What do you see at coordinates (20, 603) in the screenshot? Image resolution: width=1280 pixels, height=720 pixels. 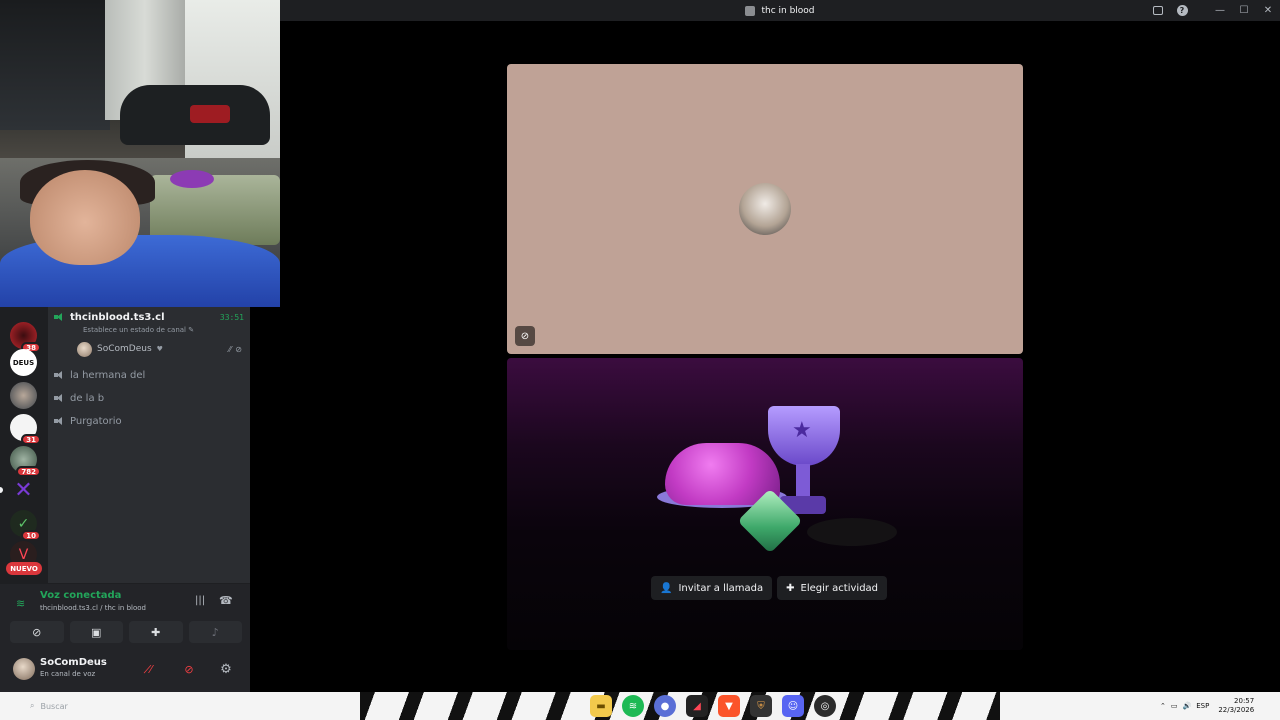 I see `connection-signal-icon: ≋` at bounding box center [20, 603].